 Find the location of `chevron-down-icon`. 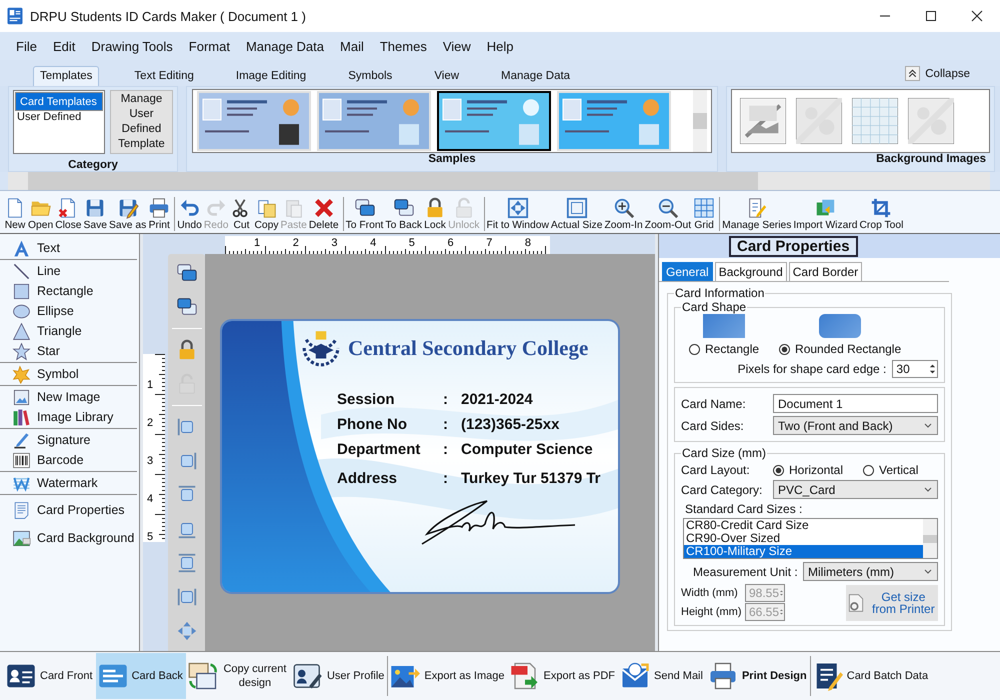

chevron-down-icon is located at coordinates (928, 489).